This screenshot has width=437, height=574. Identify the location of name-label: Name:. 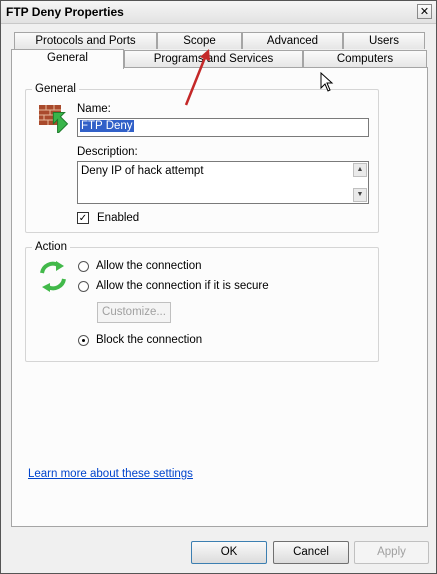
(94, 109).